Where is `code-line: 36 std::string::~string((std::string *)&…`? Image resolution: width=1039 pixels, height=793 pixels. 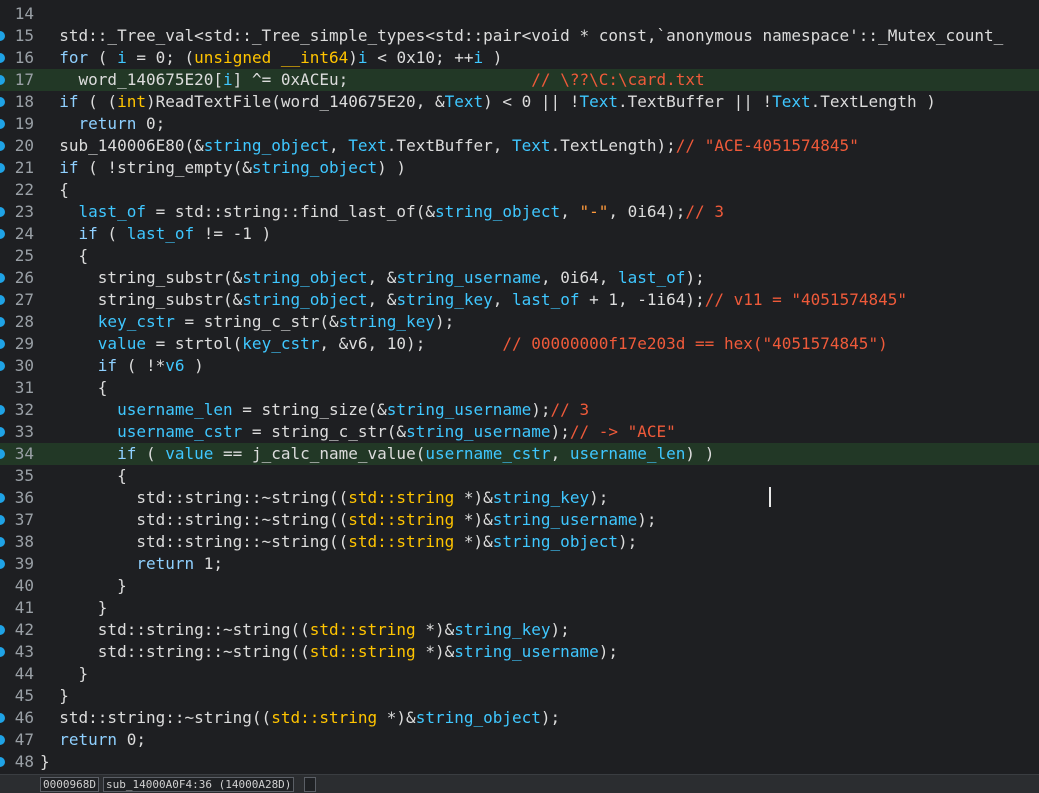
code-line: 36 std::string::~string((std::string *)&… is located at coordinates (519, 498).